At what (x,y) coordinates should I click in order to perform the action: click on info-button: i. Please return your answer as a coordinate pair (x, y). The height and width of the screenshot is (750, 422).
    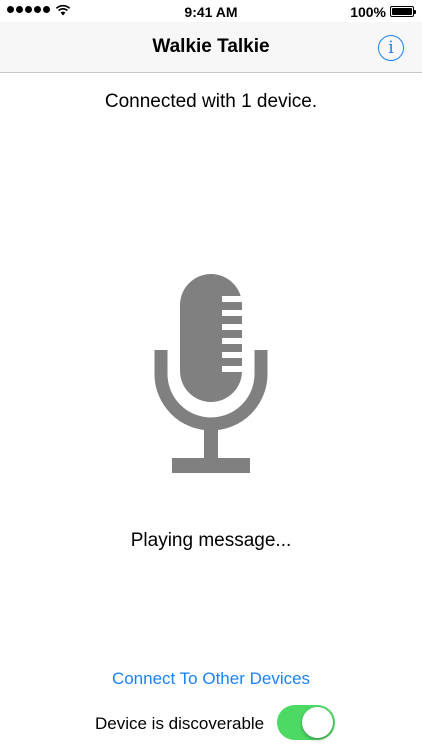
    Looking at the image, I should click on (391, 48).